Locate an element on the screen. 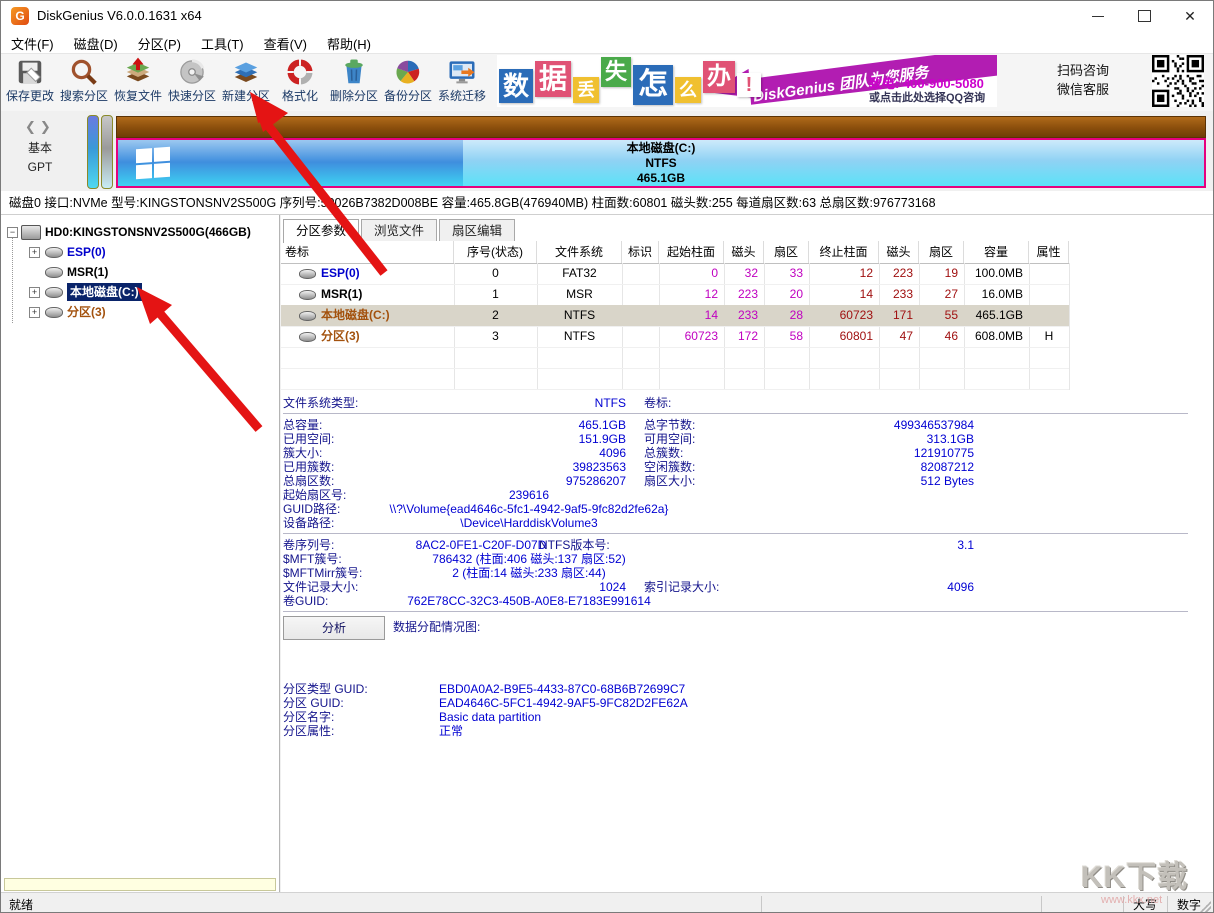  partition-strip-esp is located at coordinates (93, 152).